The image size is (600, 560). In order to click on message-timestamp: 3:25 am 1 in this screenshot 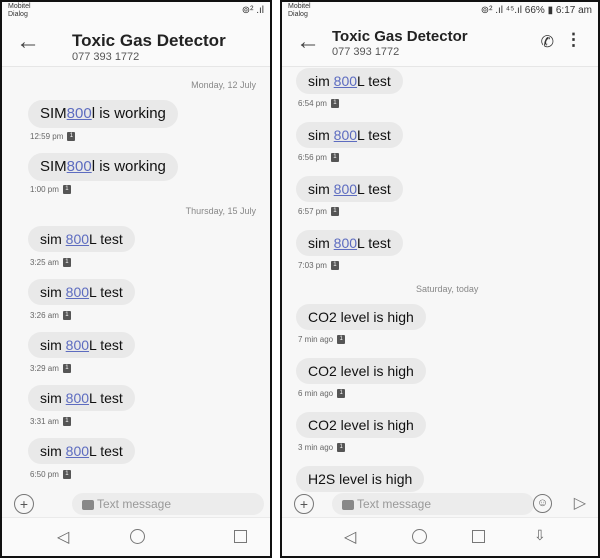, I will do `click(50, 263)`.